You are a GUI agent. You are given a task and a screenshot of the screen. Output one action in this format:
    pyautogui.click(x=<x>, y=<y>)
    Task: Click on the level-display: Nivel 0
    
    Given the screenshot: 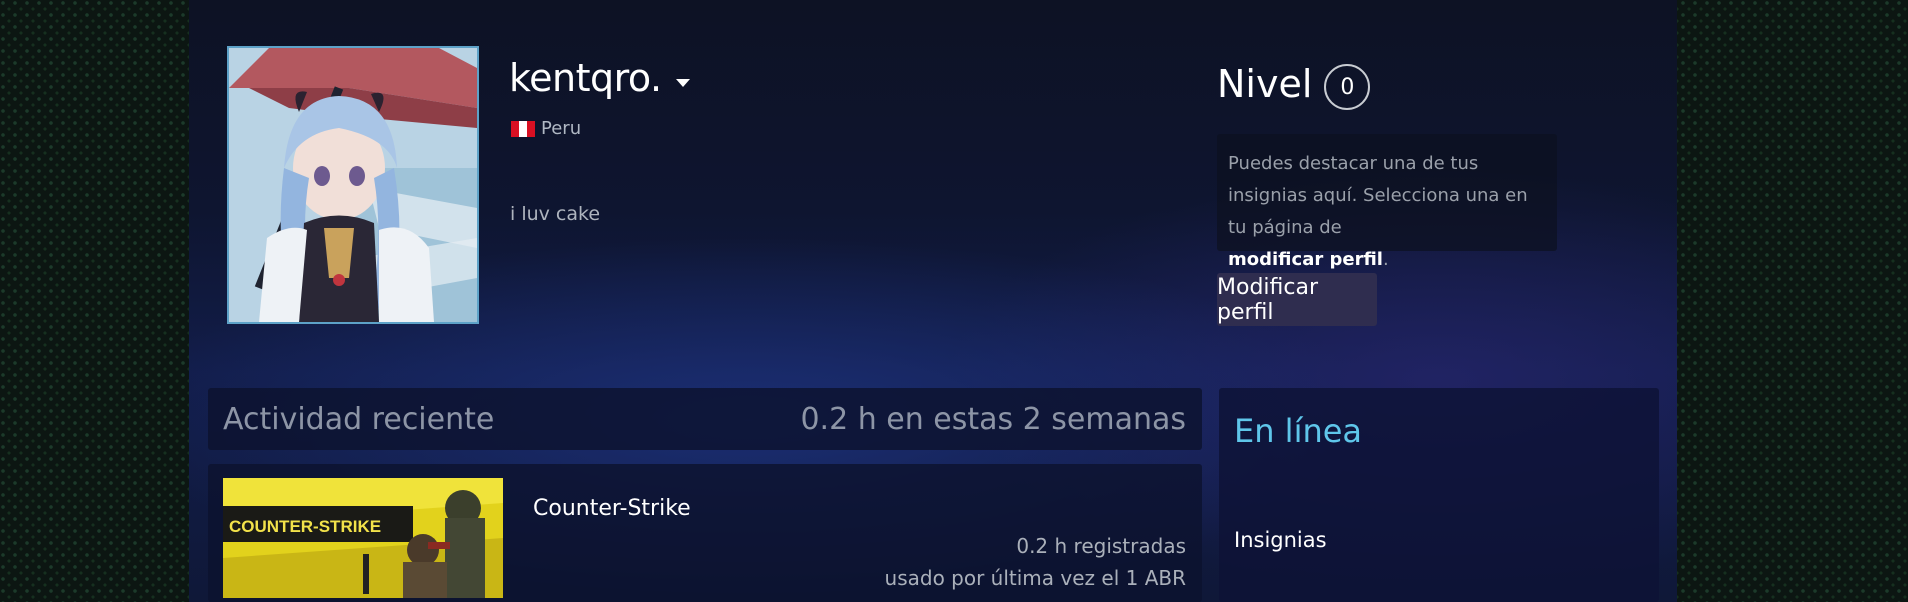 What is the action you would take?
    pyautogui.click(x=1294, y=84)
    